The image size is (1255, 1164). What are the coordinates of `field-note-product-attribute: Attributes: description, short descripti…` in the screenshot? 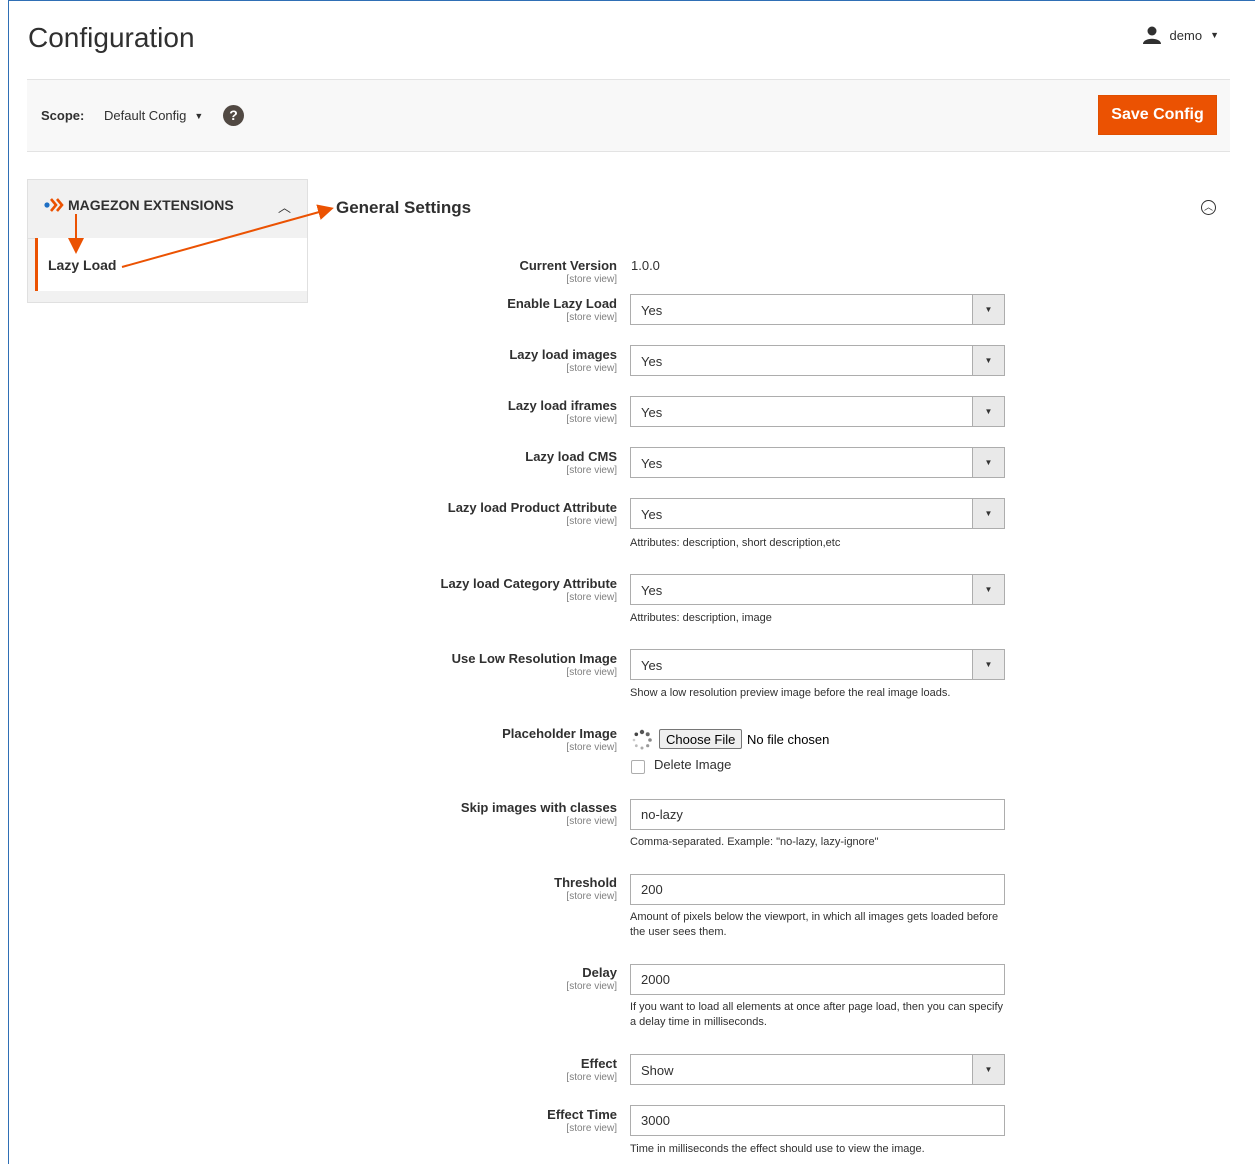 It's located at (735, 543).